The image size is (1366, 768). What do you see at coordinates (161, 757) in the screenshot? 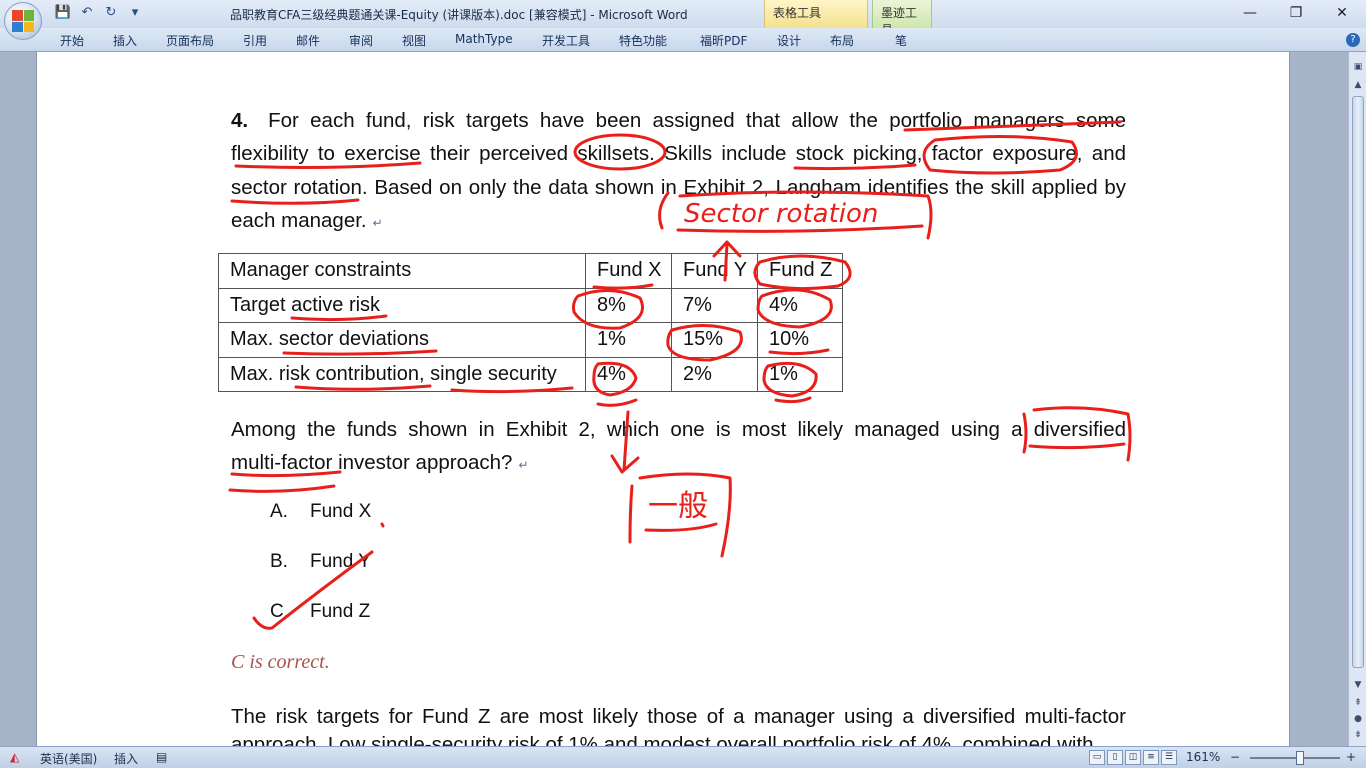
I see `macro-record-icon: ▤` at bounding box center [161, 757].